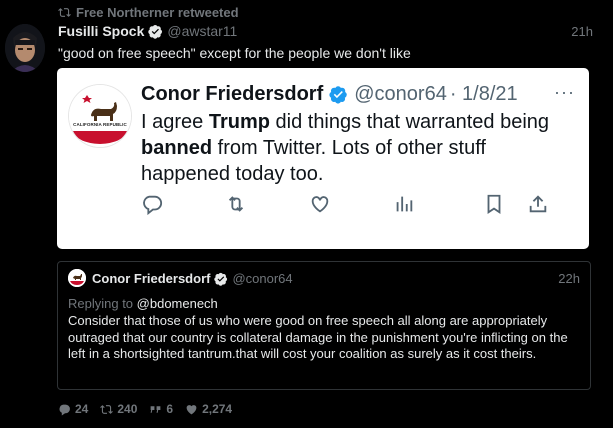  What do you see at coordinates (100, 124) in the screenshot?
I see `embed-avatar-label: CALIFORNIA REPUBLIC` at bounding box center [100, 124].